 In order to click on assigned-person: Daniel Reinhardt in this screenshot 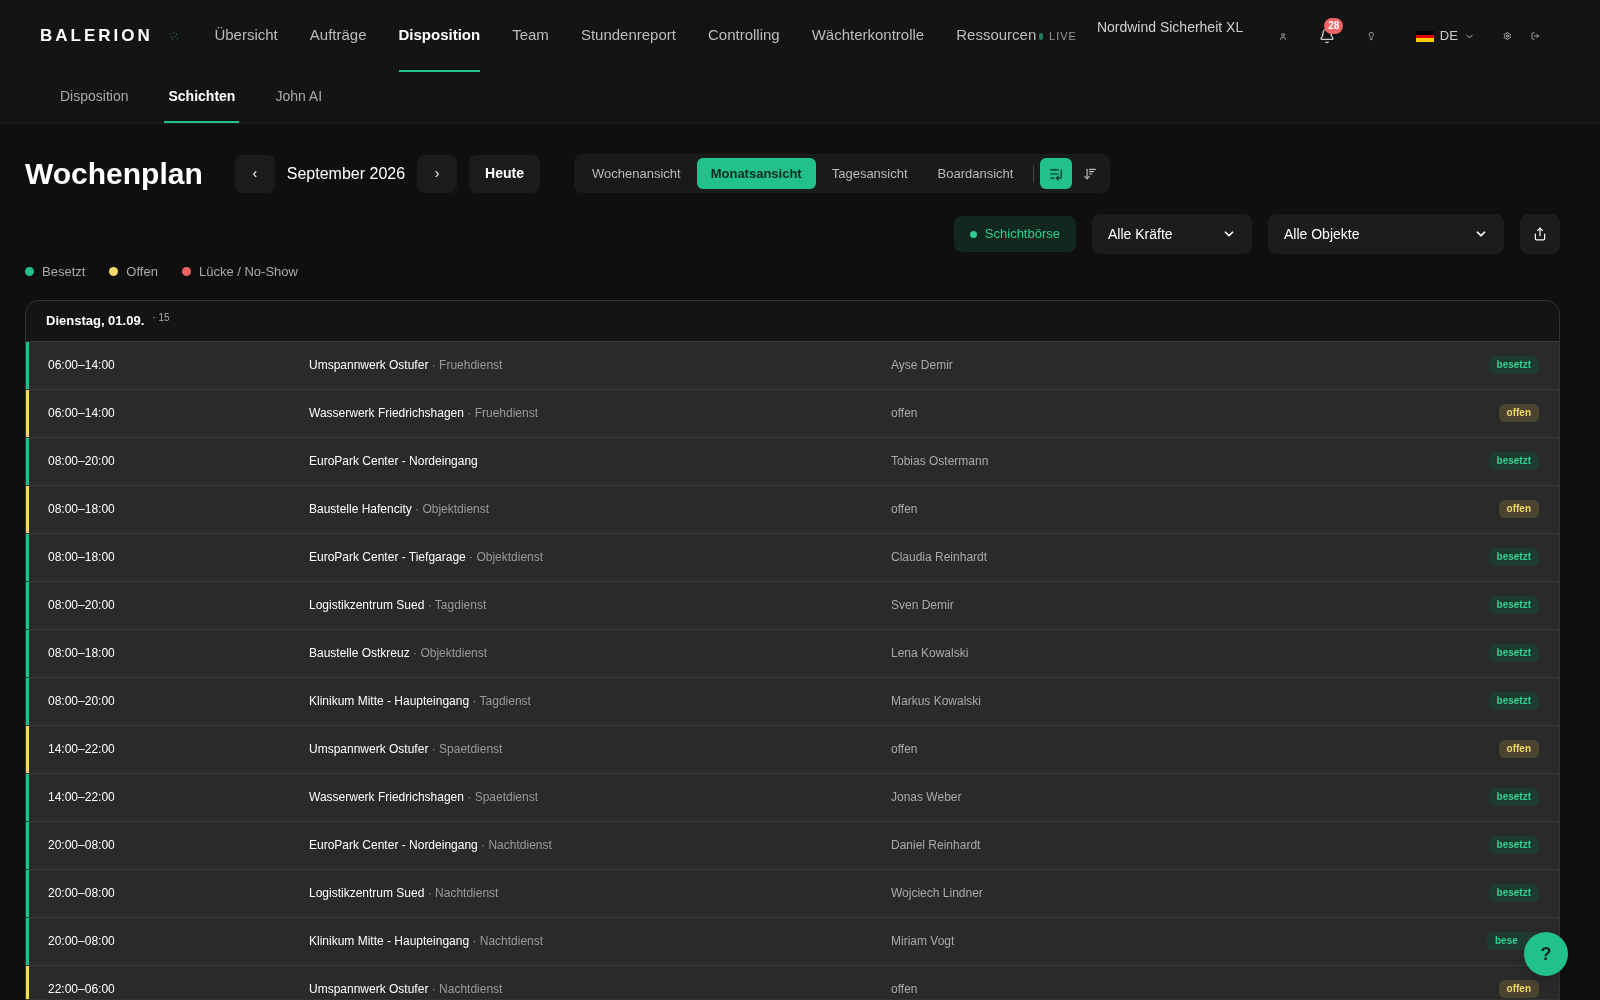, I will do `click(936, 845)`.